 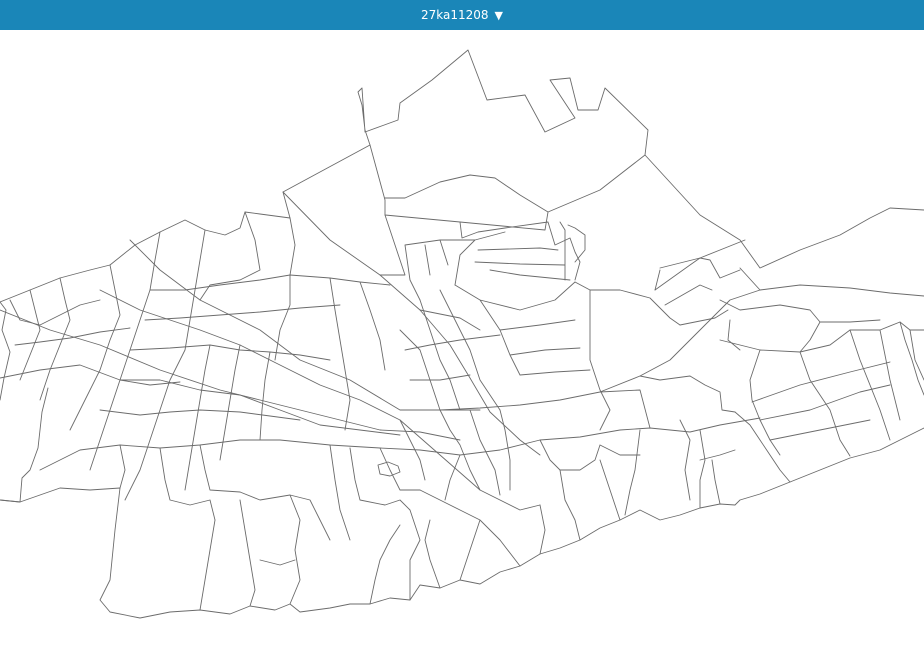 I want to click on region-outline-west, so click(x=24, y=402).